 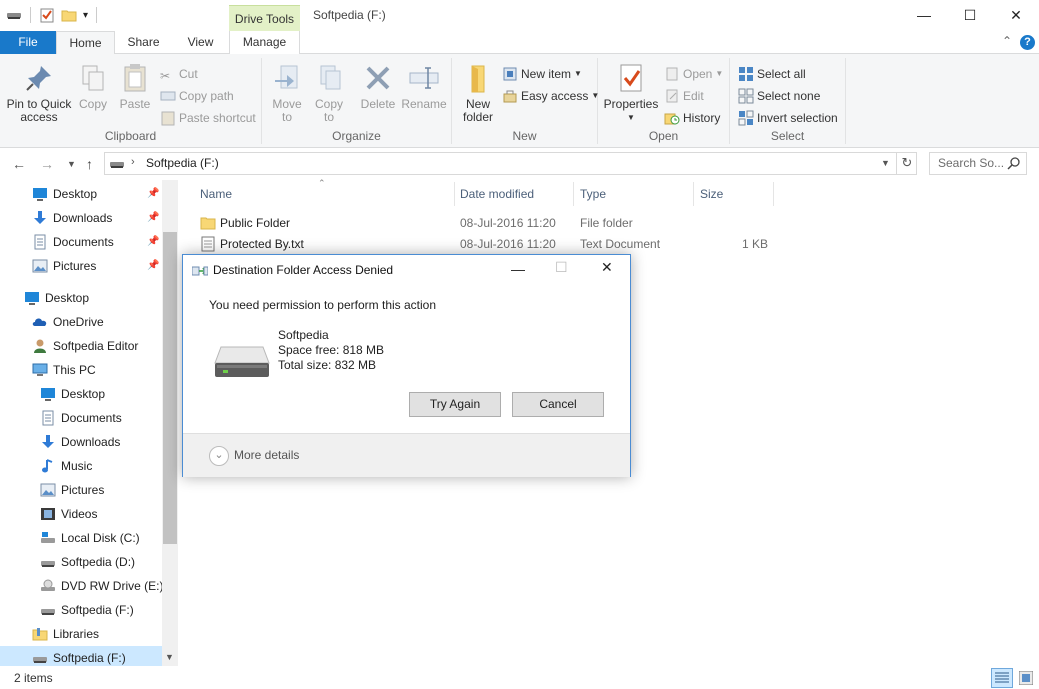 What do you see at coordinates (266, 455) in the screenshot?
I see `more-details-link: More details` at bounding box center [266, 455].